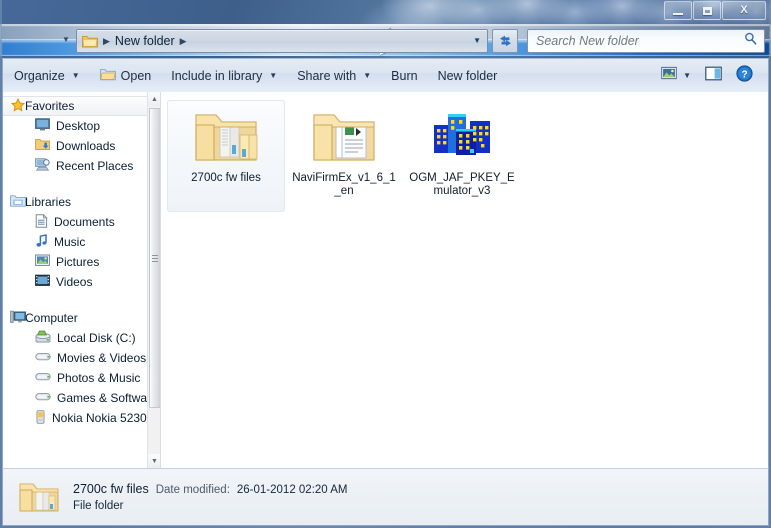 The image size is (771, 528). What do you see at coordinates (42, 166) in the screenshot?
I see `recent-places-icon` at bounding box center [42, 166].